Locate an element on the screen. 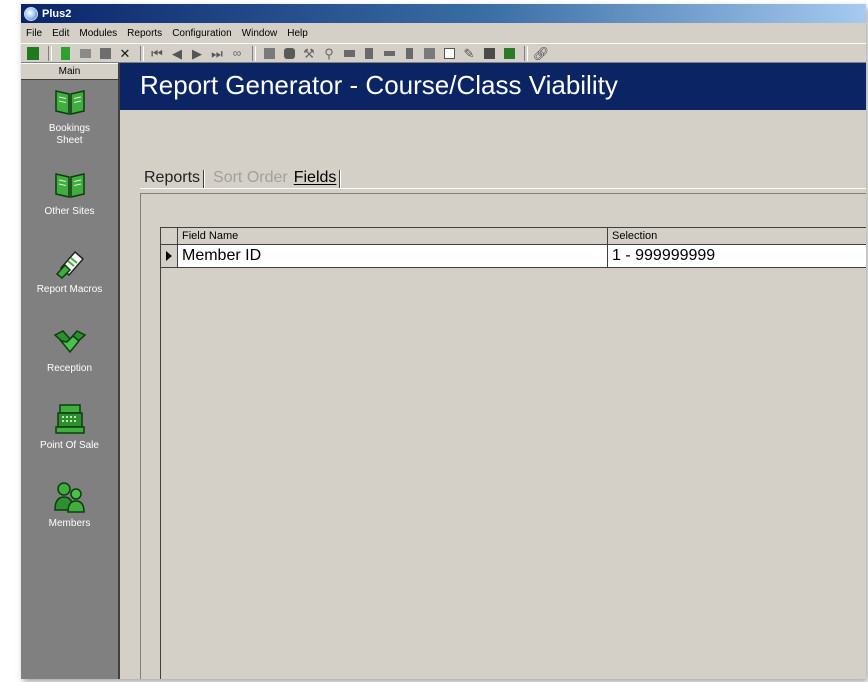 This screenshot has width=868, height=682. sidebar-item-label: Bookings Sheet is located at coordinates (69, 134).